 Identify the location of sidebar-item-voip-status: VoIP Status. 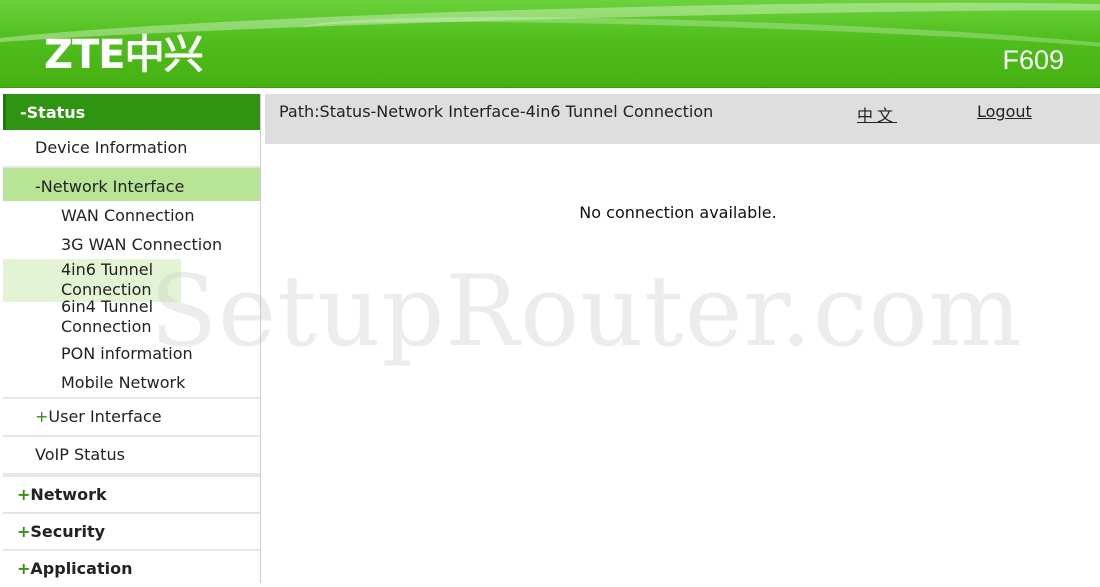
(131, 456).